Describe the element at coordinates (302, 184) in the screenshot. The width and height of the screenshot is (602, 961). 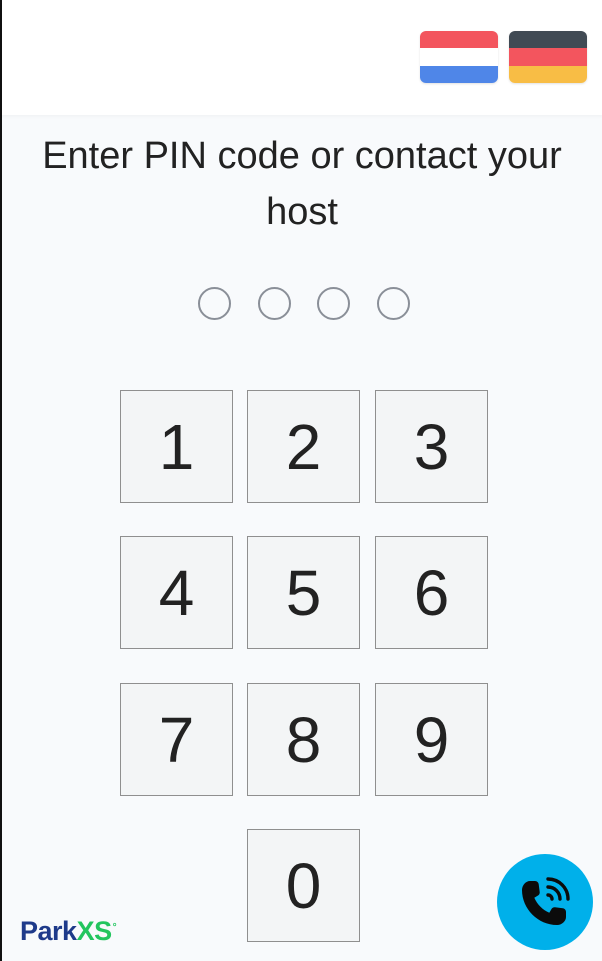
I see `pin-prompt-heading: Enter PIN code or contact your host` at that location.